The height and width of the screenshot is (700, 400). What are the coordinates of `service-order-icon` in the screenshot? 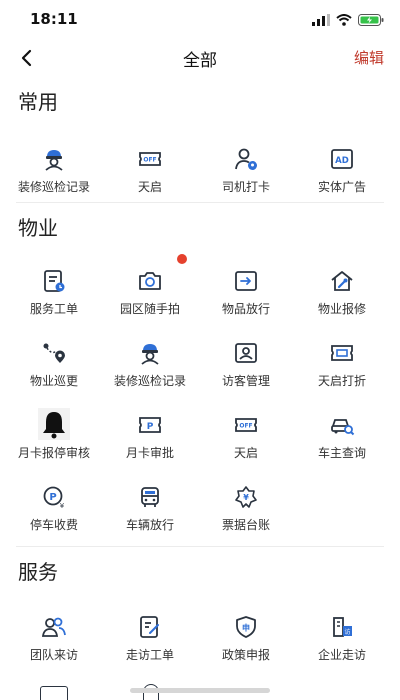 It's located at (54, 281).